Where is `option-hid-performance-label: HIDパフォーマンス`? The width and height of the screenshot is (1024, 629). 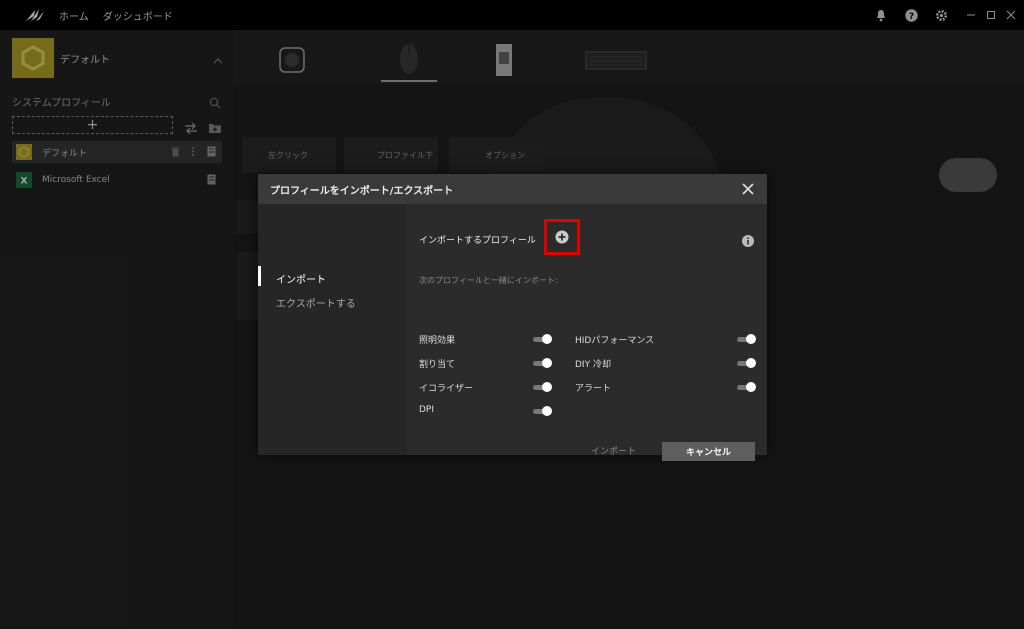
option-hid-performance-label: HIDパフォーマンス is located at coordinates (615, 341).